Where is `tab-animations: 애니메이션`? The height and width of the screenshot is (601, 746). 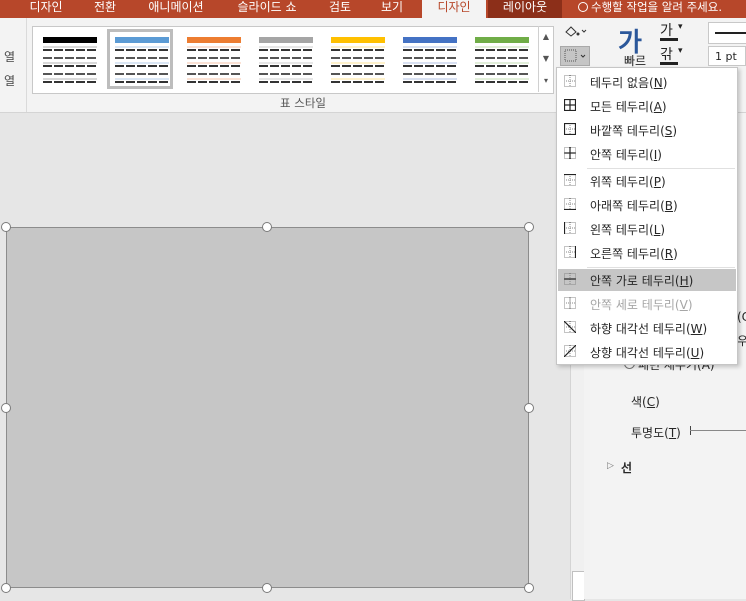 tab-animations: 애니메이션 is located at coordinates (176, 9).